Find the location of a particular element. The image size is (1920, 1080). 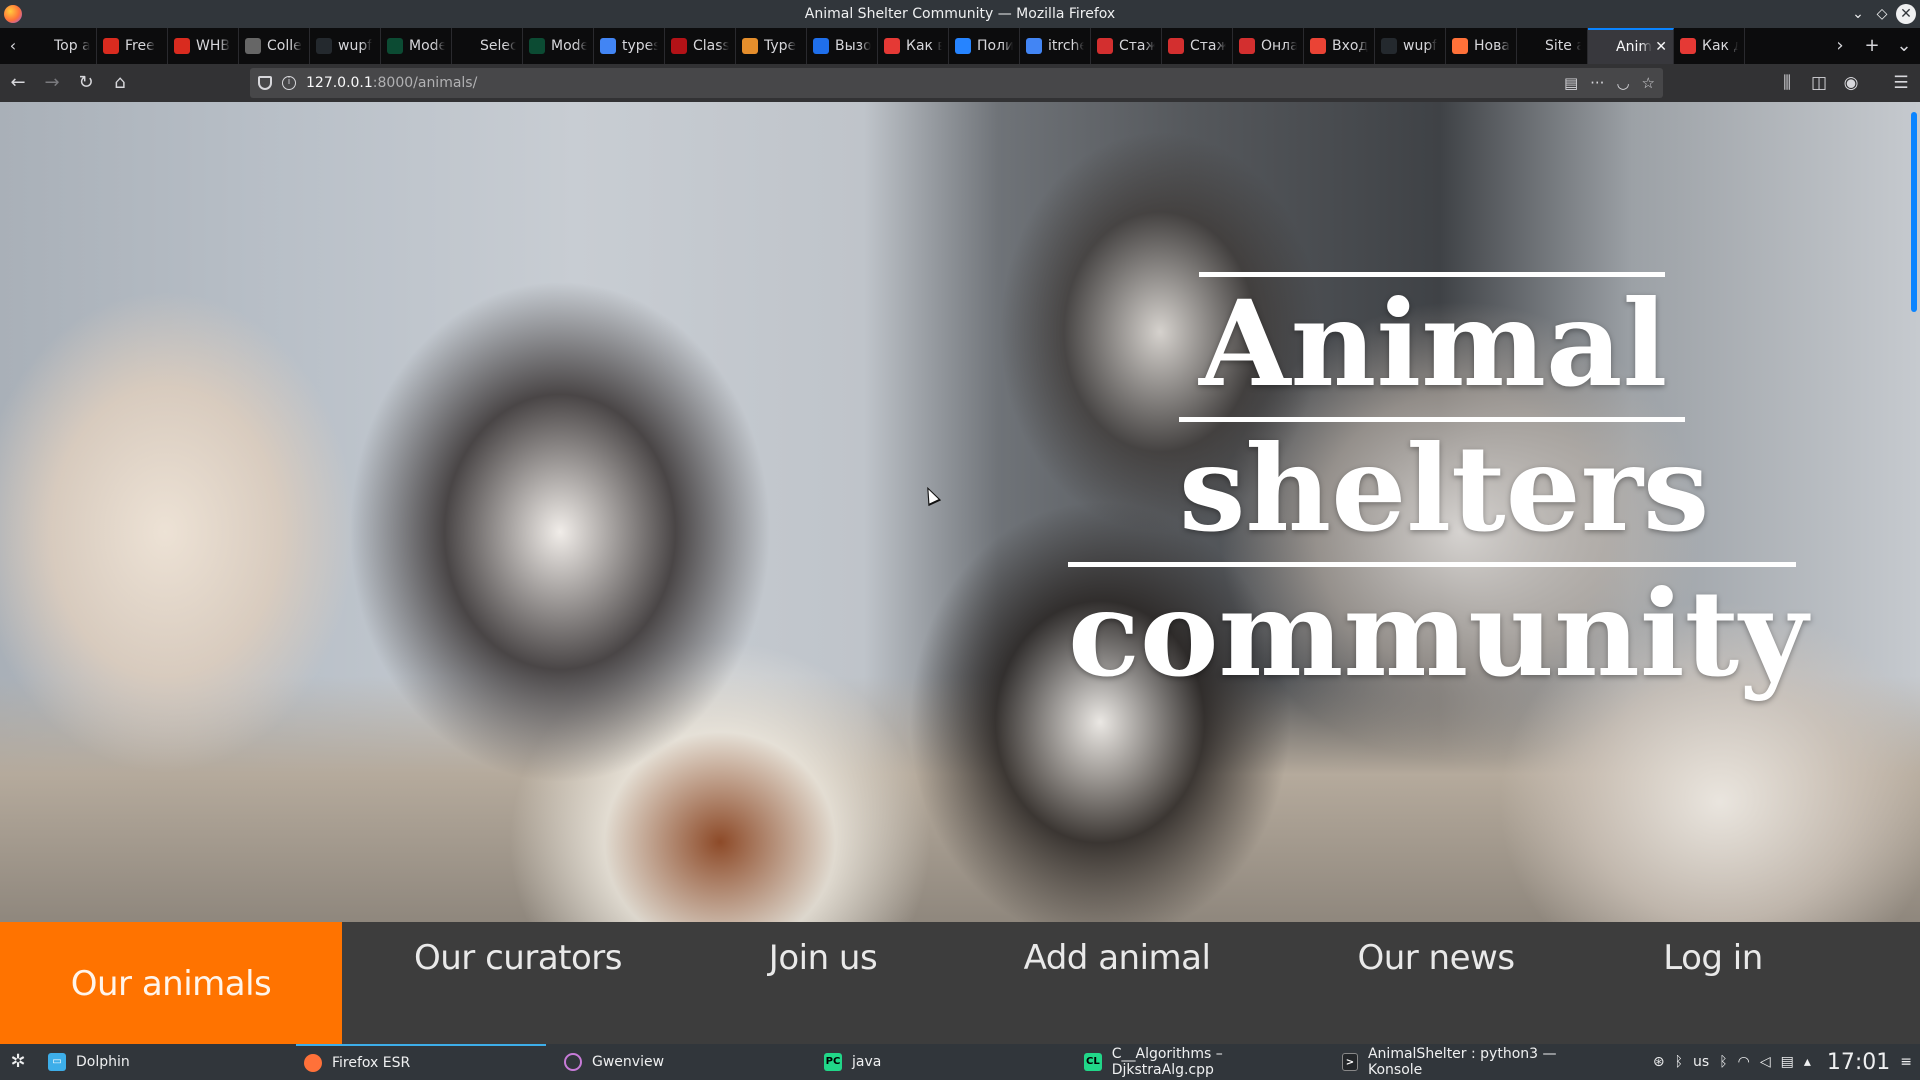

scrollbar-thumb is located at coordinates (1914, 212).